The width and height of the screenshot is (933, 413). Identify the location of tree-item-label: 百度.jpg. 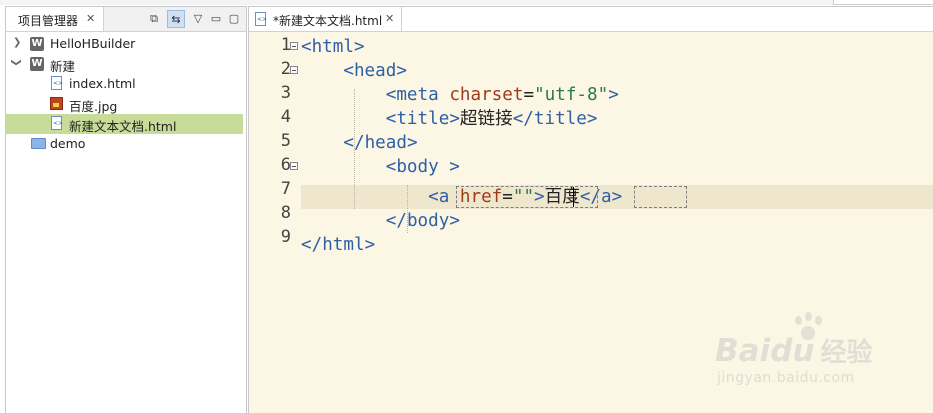
(93, 106).